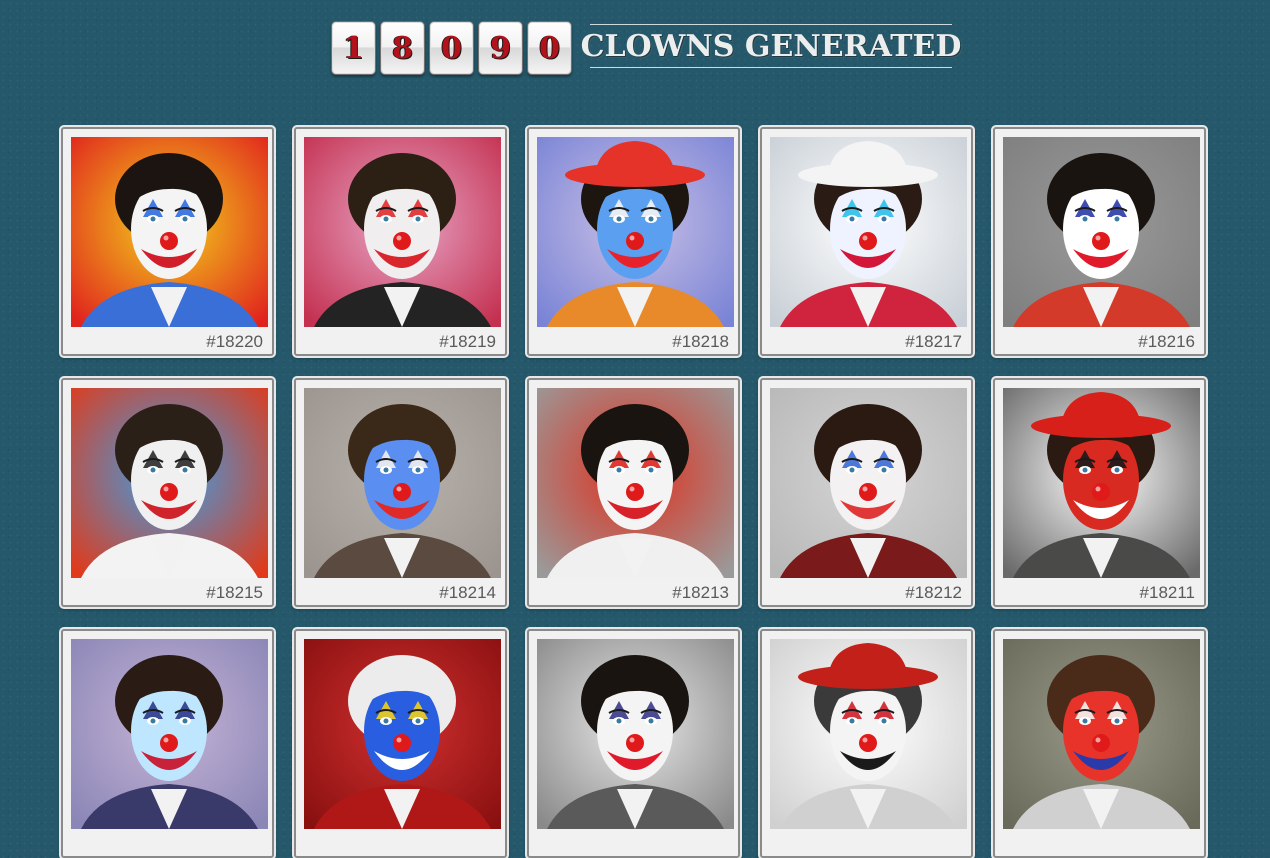  What do you see at coordinates (1166, 341) in the screenshot?
I see `clown-number: #18216` at bounding box center [1166, 341].